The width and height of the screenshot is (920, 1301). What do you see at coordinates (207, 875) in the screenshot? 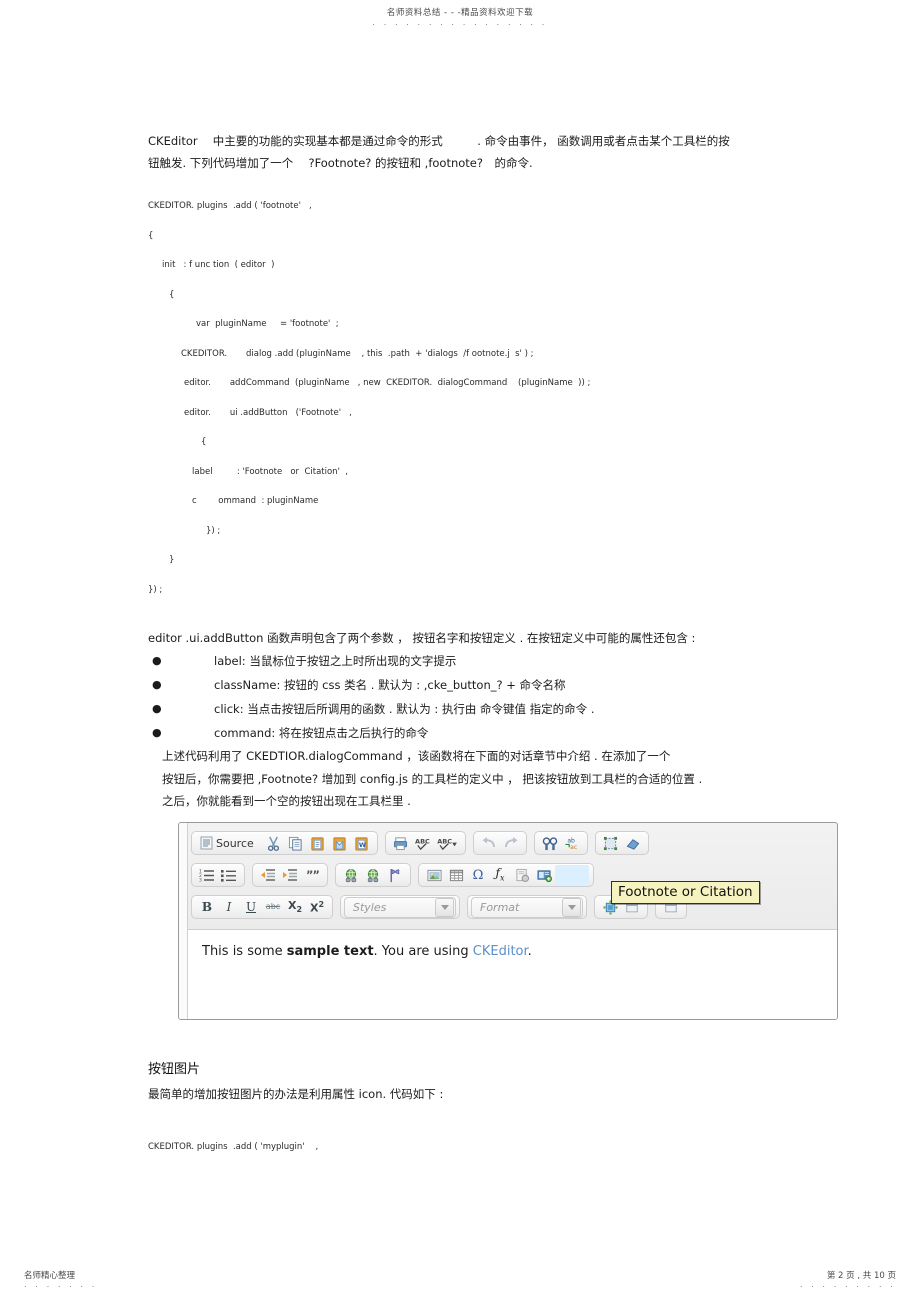
I see `numbered-list-icon: 123` at bounding box center [207, 875].